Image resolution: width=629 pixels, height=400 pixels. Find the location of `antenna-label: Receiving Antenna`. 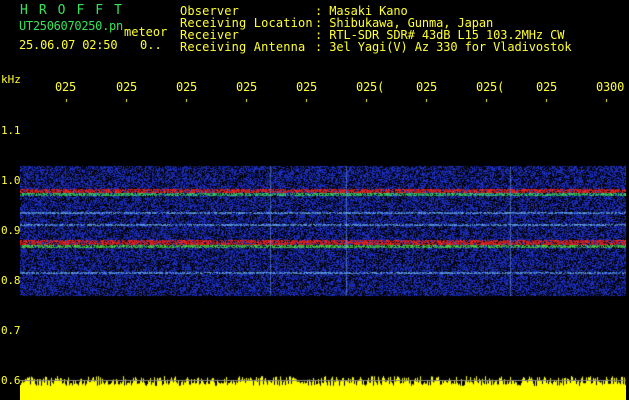

antenna-label: Receiving Antenna is located at coordinates (243, 47).